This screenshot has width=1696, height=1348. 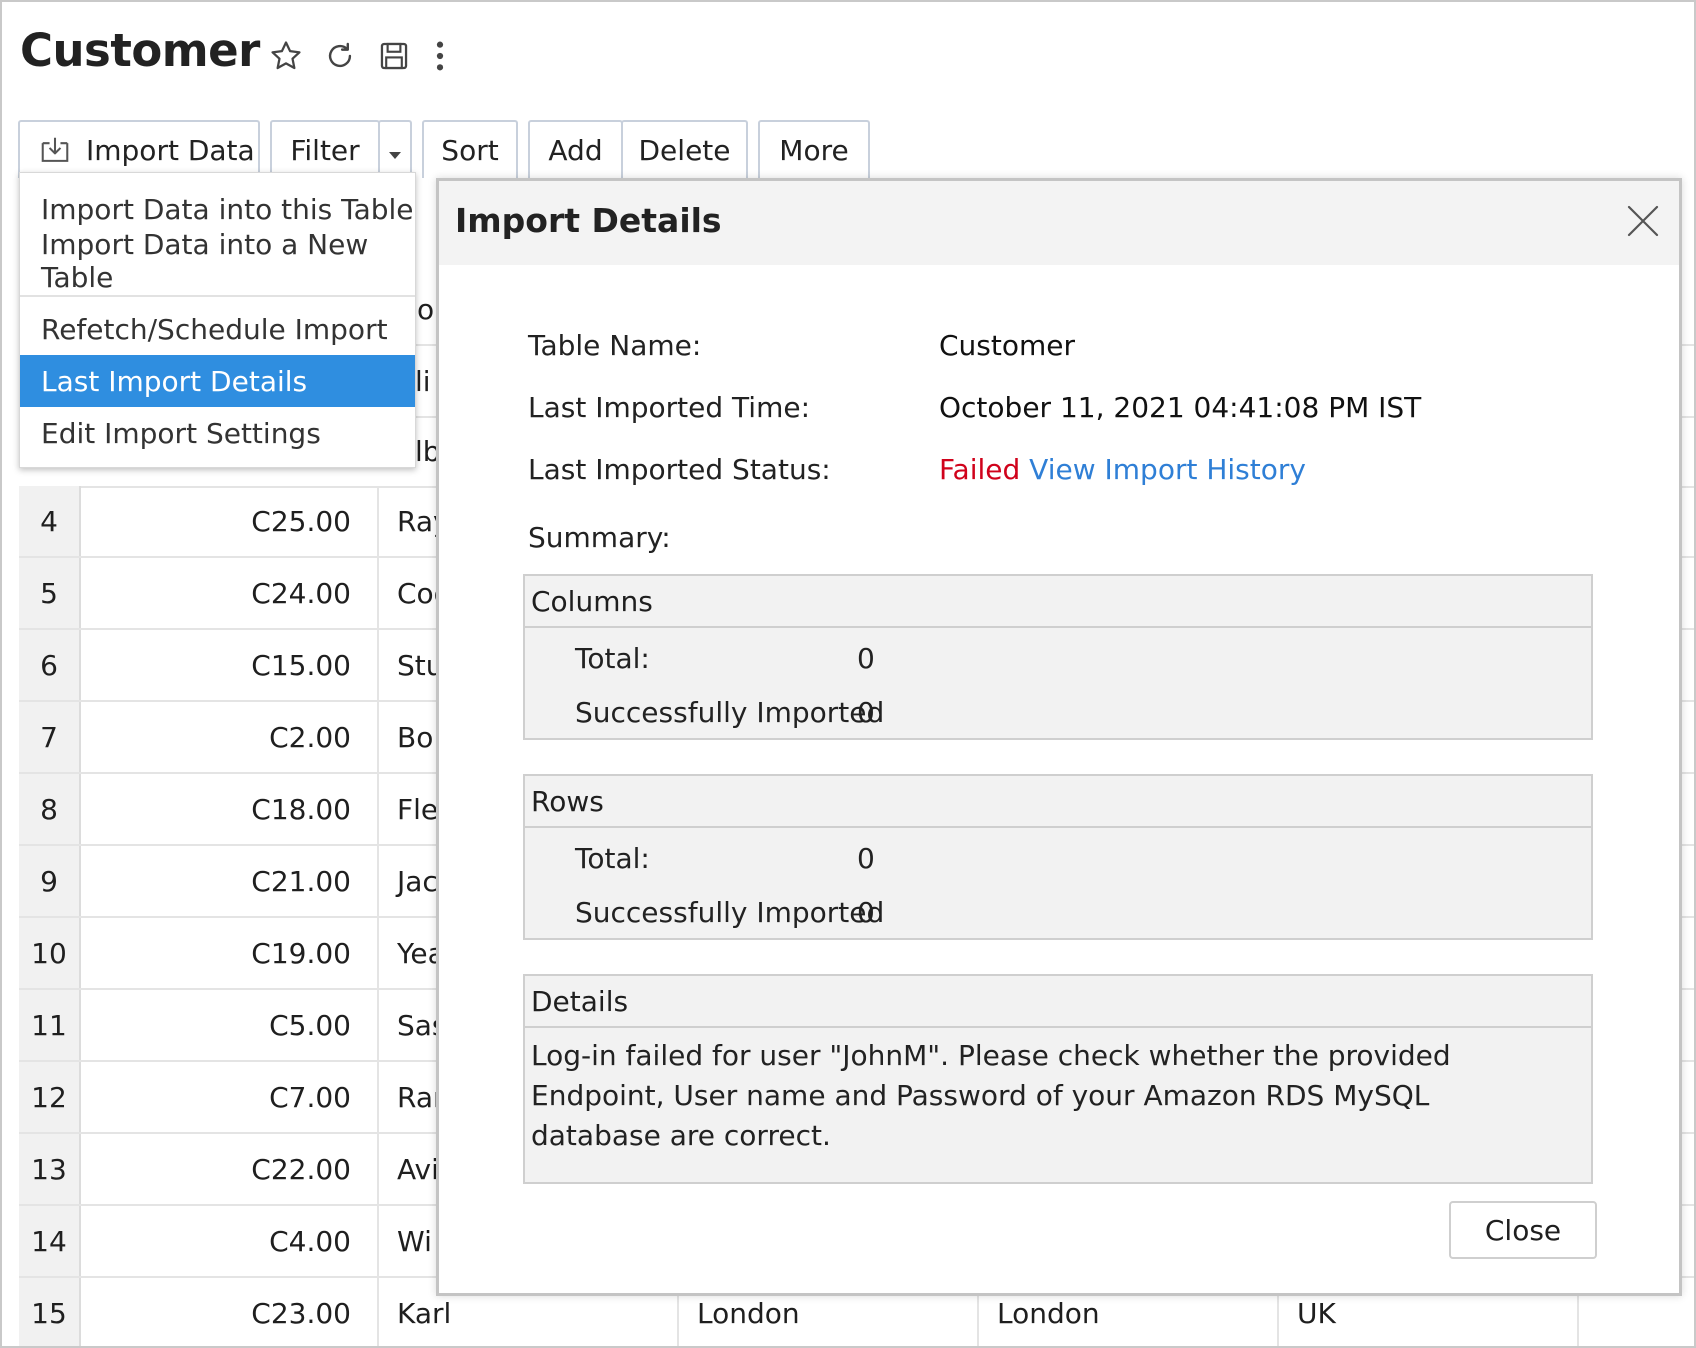 I want to click on rows-summary-box: Rows Total: 0 Successfully Imported 0, so click(x=1058, y=857).